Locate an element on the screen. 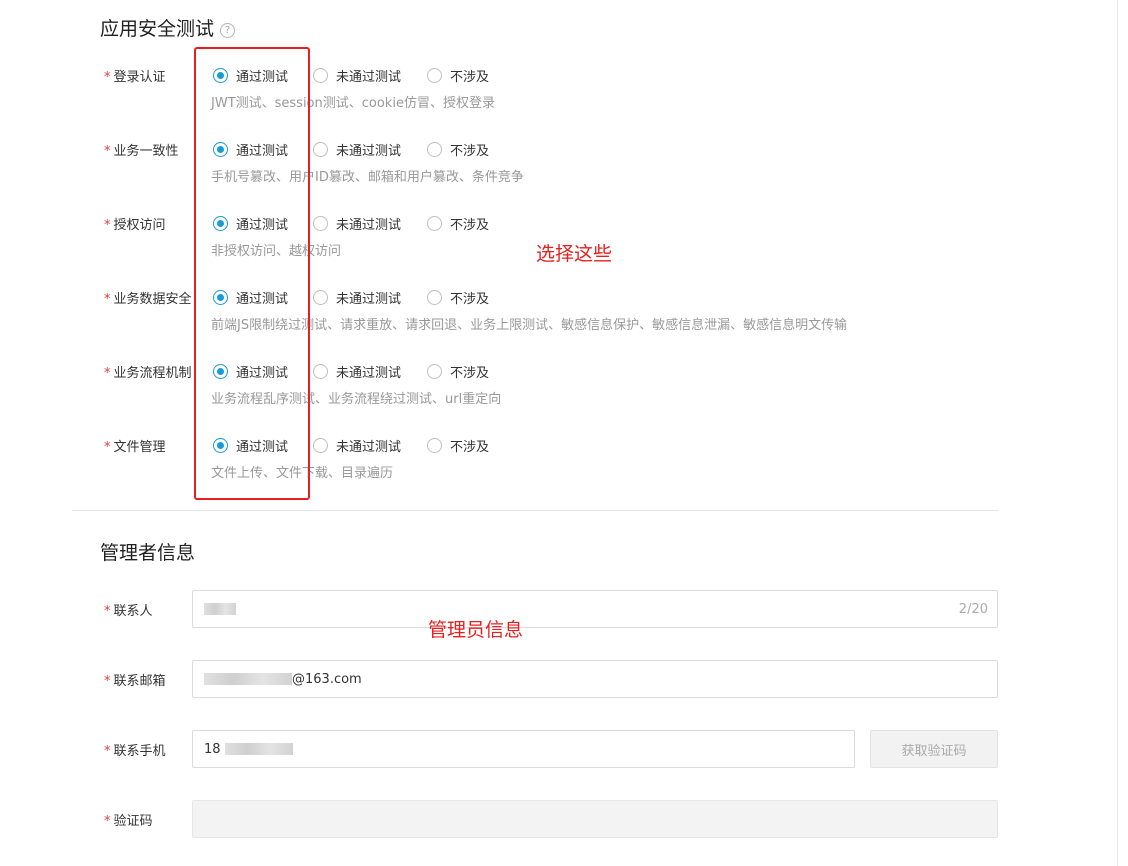  test-row-label: * 业务流程机制 is located at coordinates (150, 371).